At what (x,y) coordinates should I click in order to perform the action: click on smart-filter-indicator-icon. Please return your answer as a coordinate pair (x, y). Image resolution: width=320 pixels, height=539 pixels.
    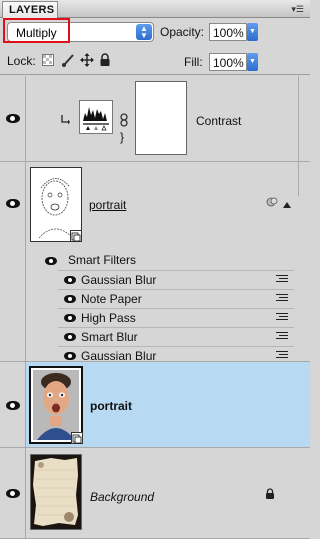
    Looking at the image, I should click on (272, 202).